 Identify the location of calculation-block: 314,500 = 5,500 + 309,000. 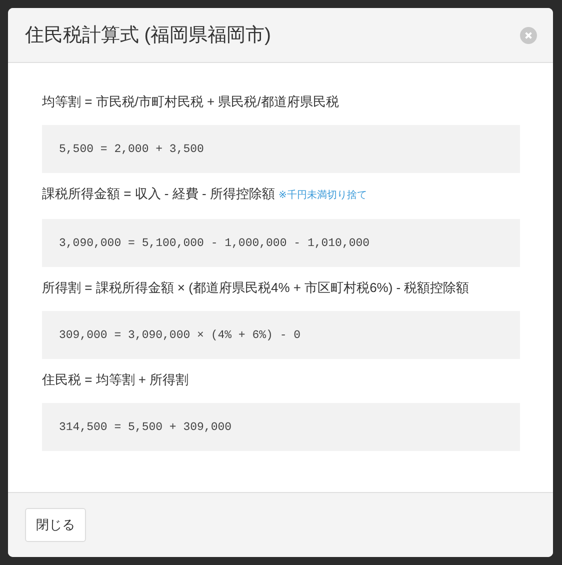
(281, 427).